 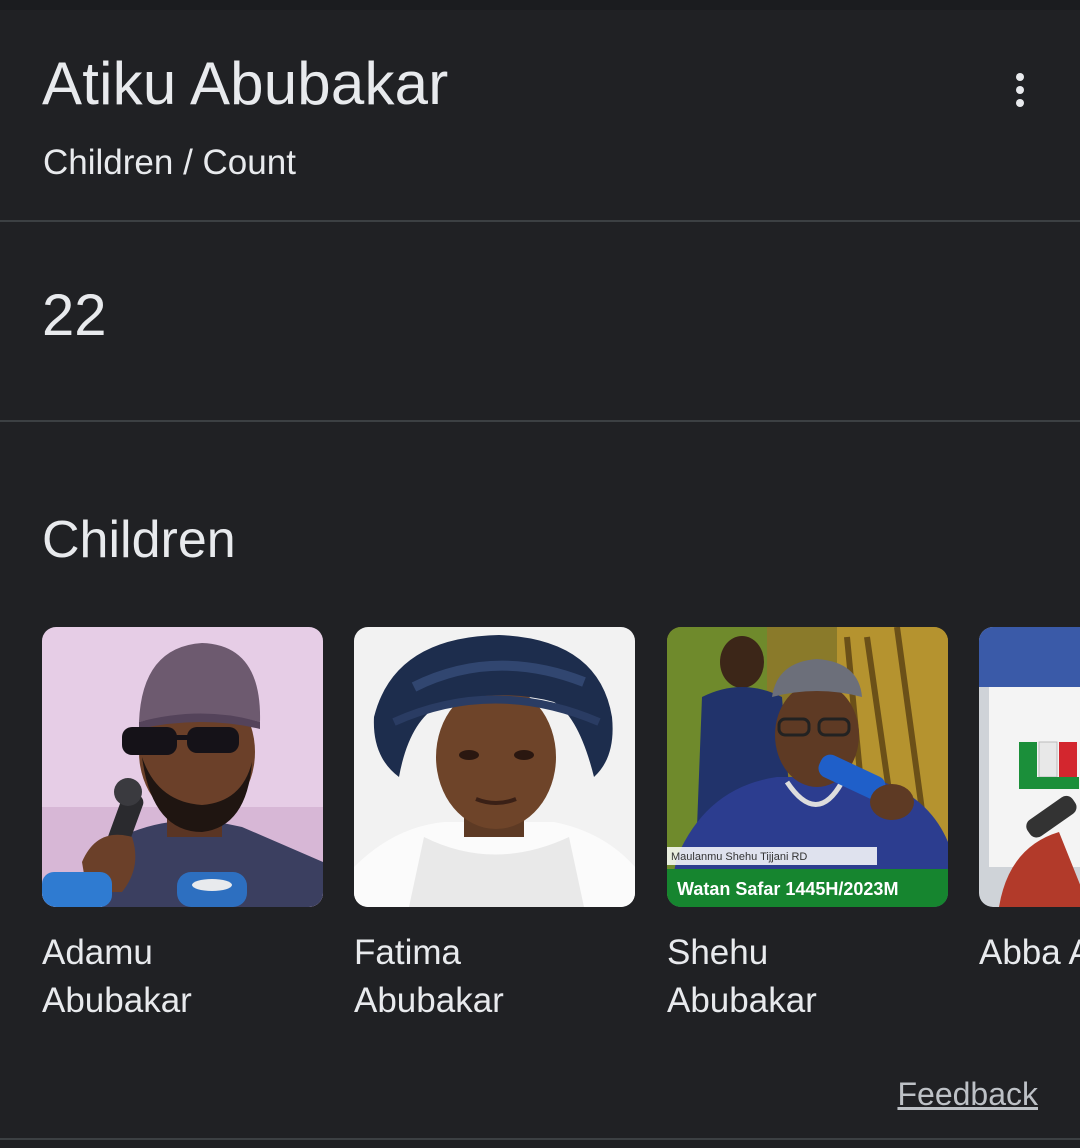 I want to click on feedback-link: Feedback, so click(x=967, y=1094).